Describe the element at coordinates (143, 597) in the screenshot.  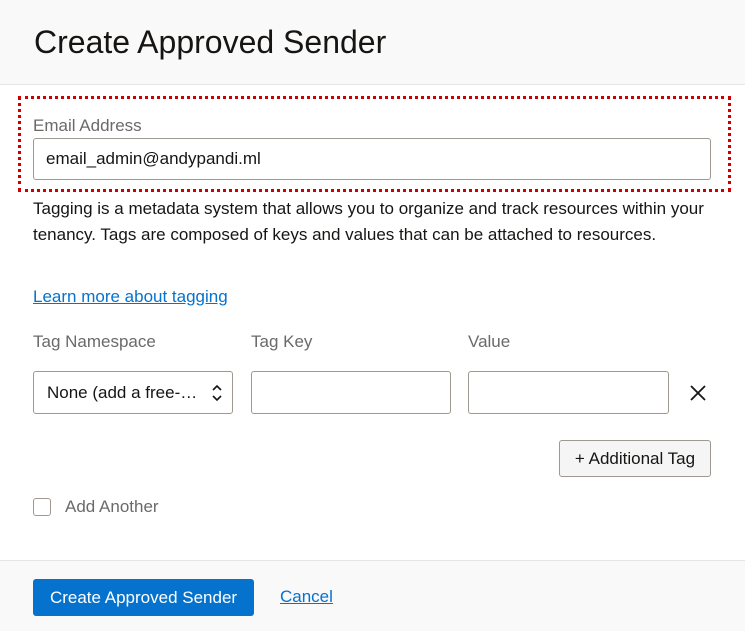
I see `create-approved-sender-button: Create Approved Sender` at that location.